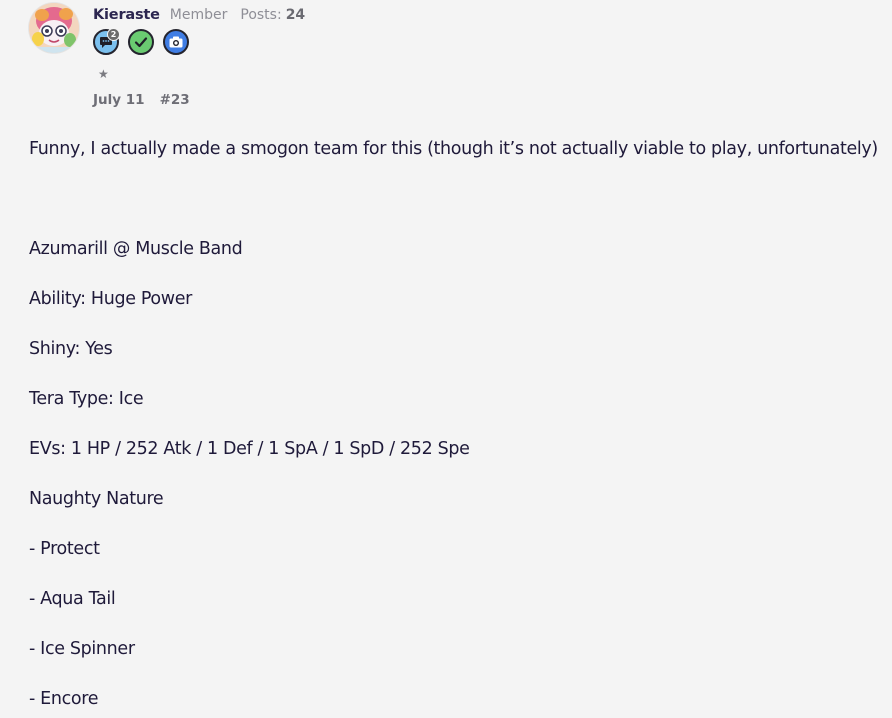  What do you see at coordinates (119, 100) in the screenshot?
I see `post-date-link: July 11` at bounding box center [119, 100].